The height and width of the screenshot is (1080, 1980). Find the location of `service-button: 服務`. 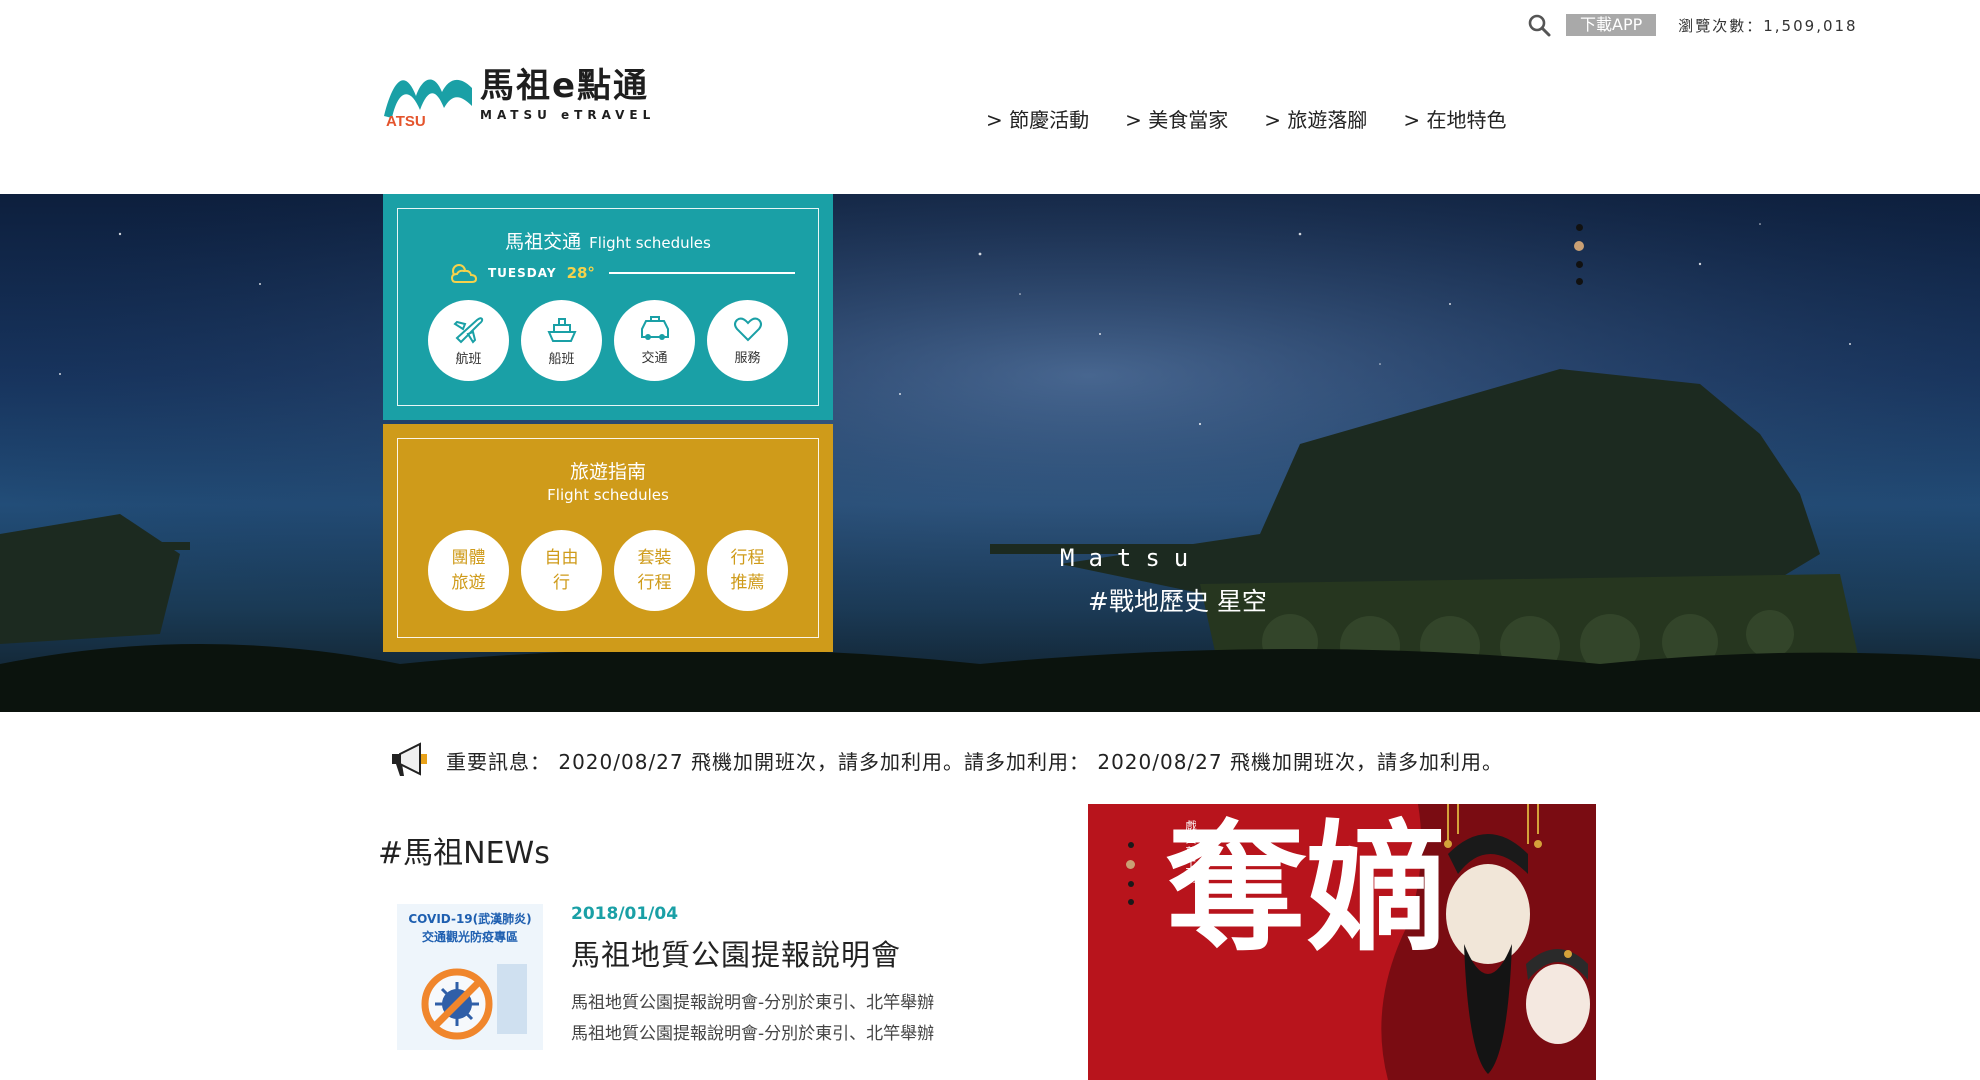

service-button: 服務 is located at coordinates (747, 340).